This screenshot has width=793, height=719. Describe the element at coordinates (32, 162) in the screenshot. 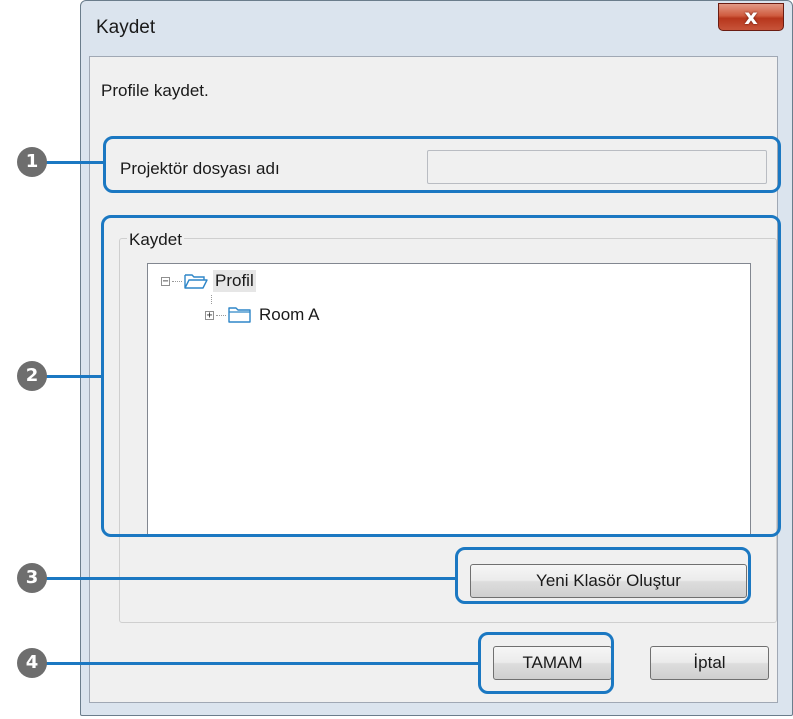

I see `callout-badge-1: 1` at that location.